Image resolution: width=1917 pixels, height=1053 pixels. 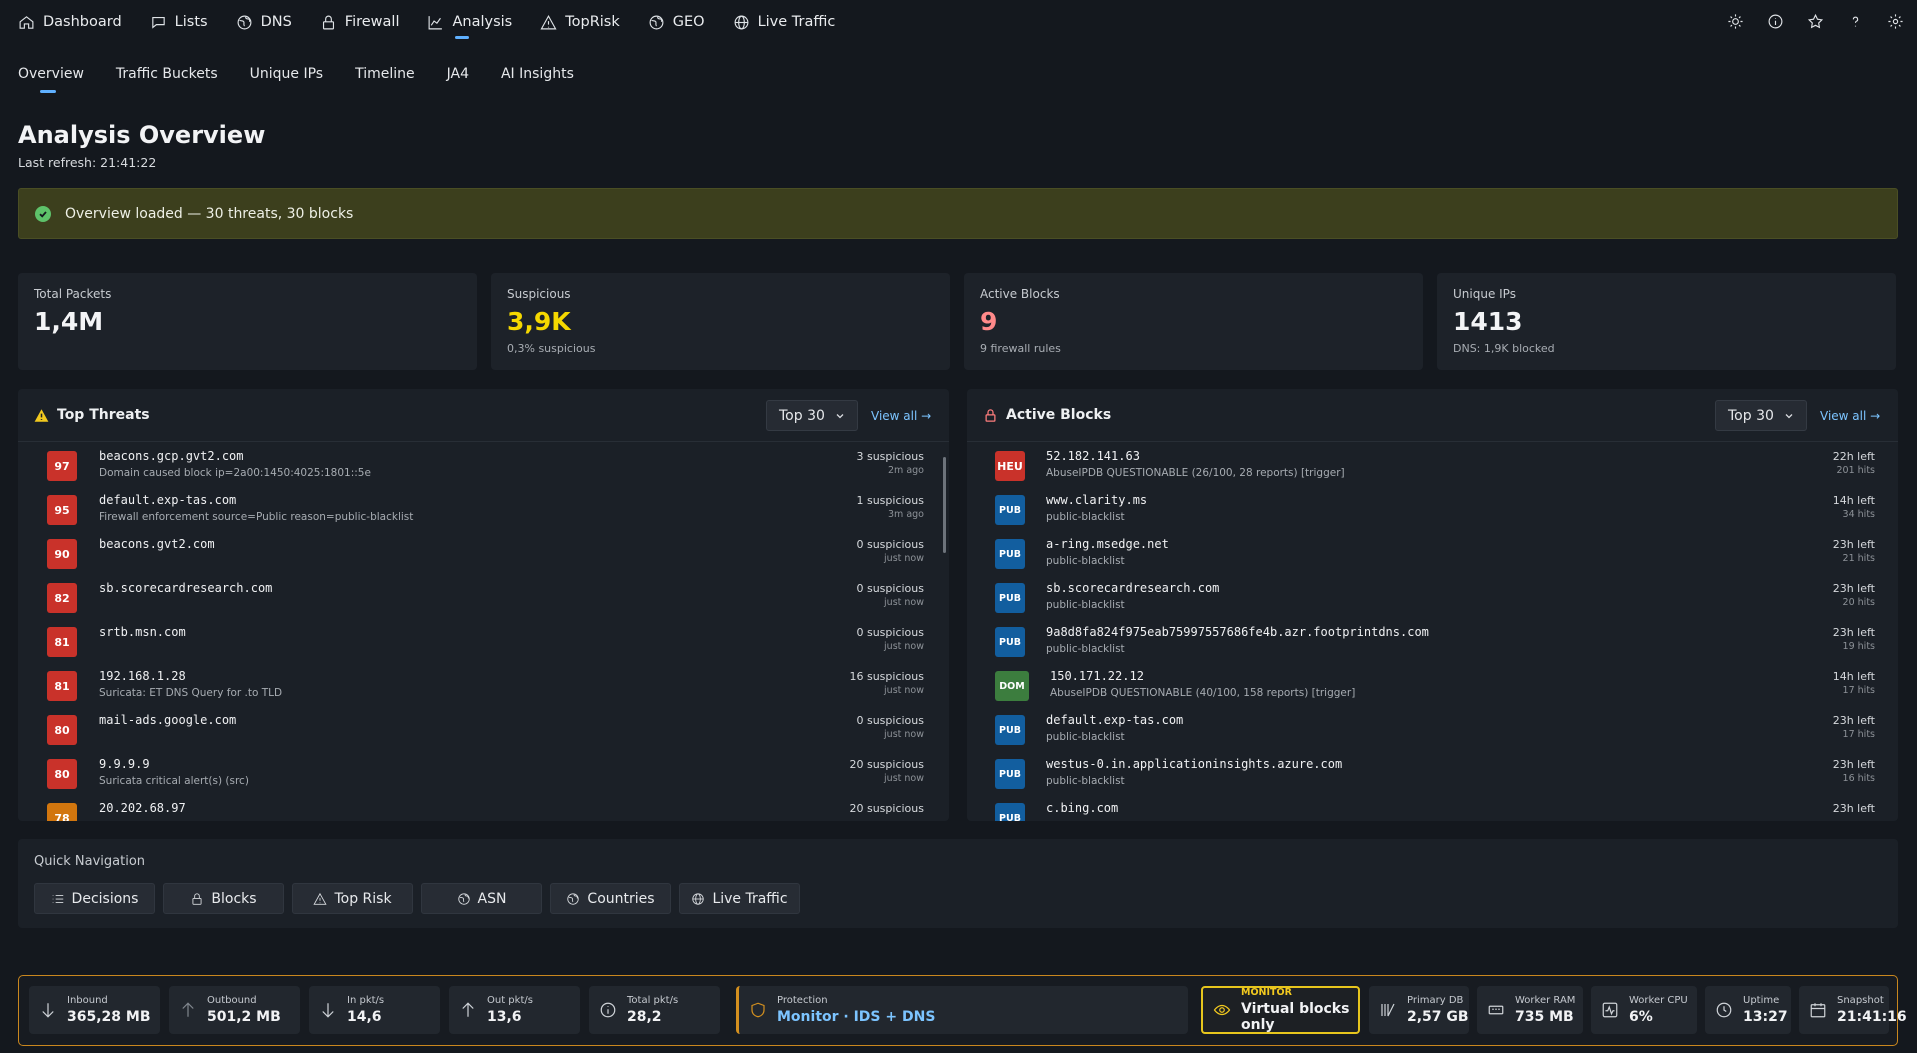 I want to click on status-total-pkt: Total pkt/s 28,2, so click(x=654, y=1010).